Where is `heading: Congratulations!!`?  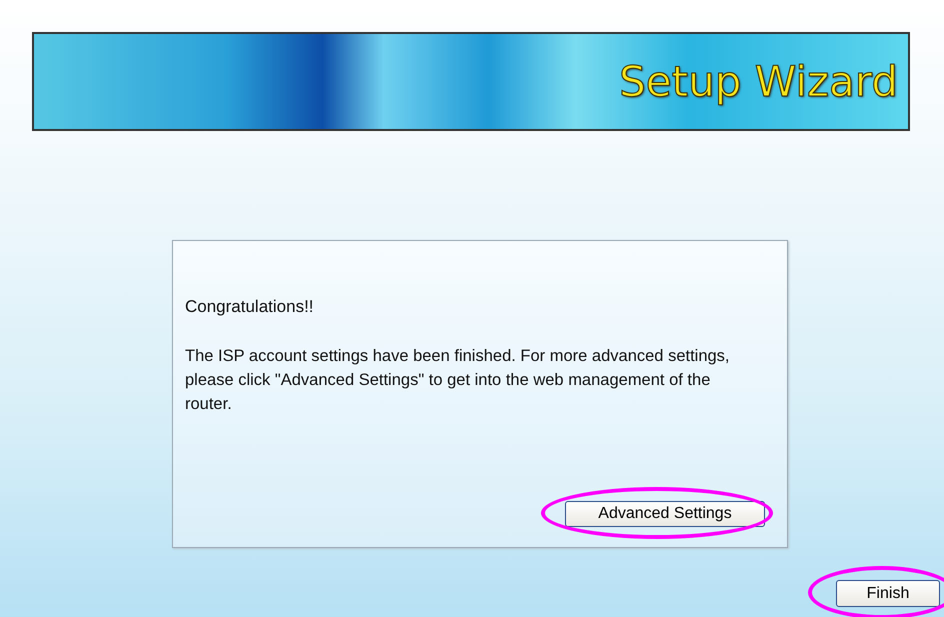
heading: Congratulations!! is located at coordinates (250, 307).